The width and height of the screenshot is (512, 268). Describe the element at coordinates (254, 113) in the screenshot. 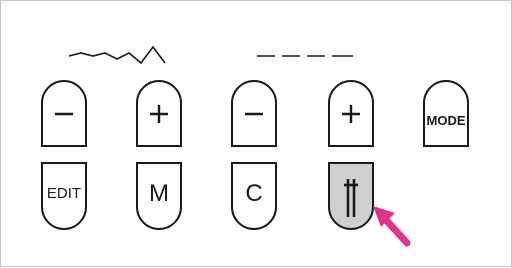

I see `stitch-length-minus-button` at that location.